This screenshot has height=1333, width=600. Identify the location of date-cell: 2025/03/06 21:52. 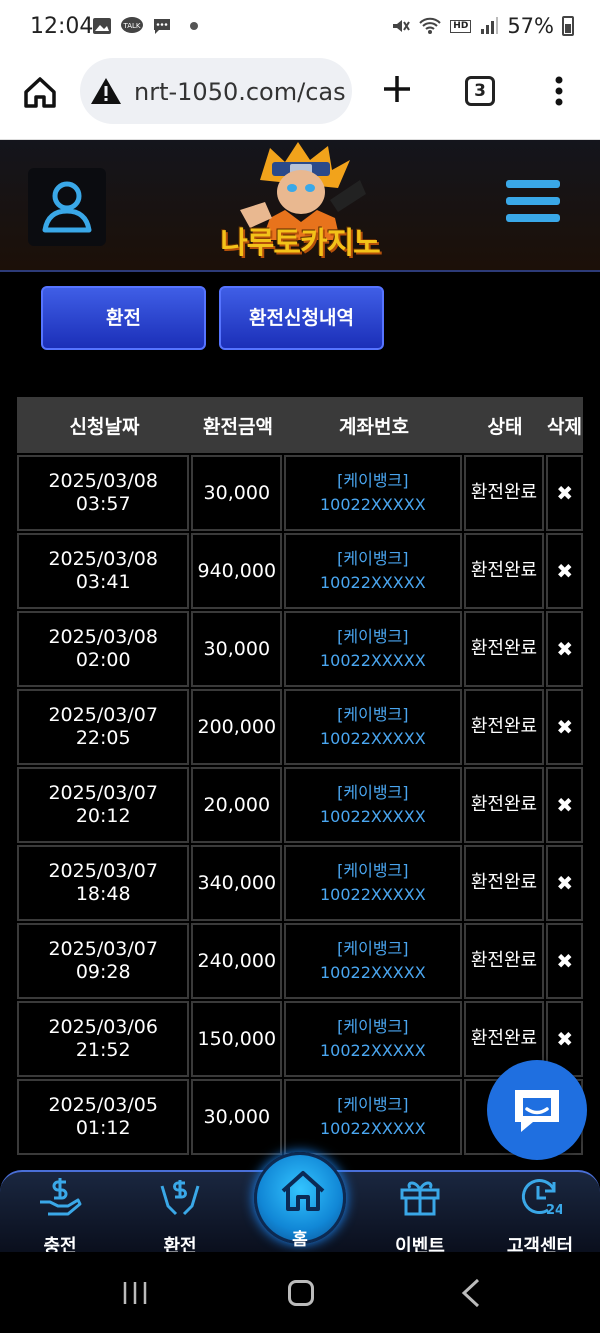
(103, 1039).